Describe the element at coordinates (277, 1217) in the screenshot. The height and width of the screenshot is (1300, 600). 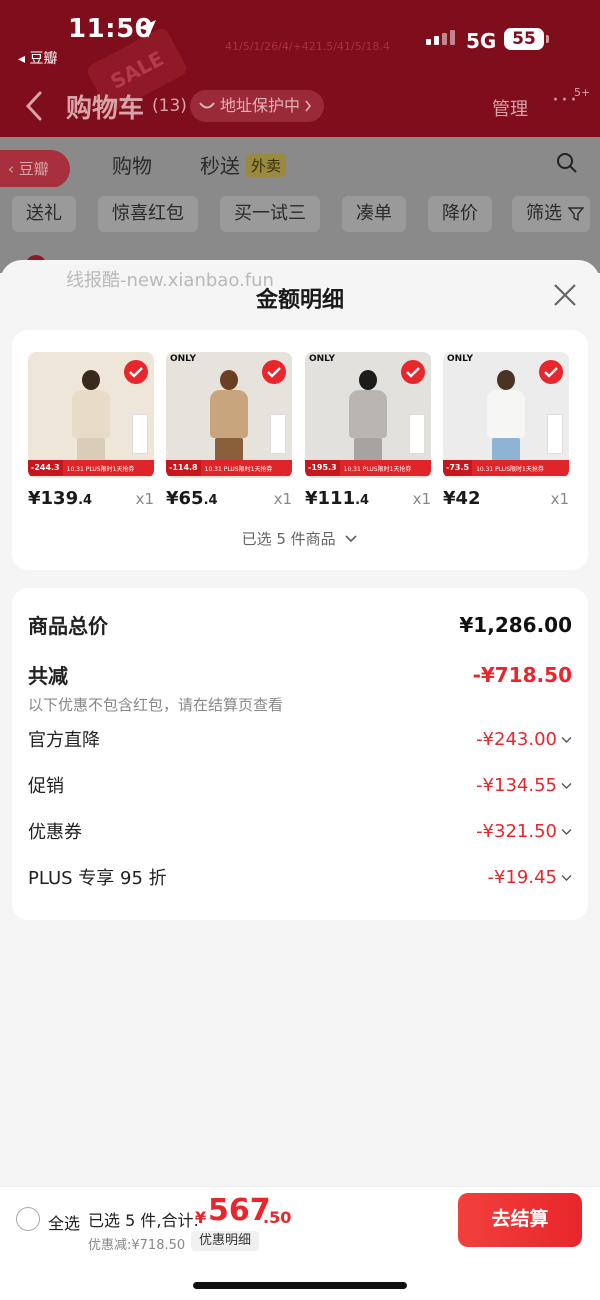
I see `total-amount-decimal: .50` at that location.